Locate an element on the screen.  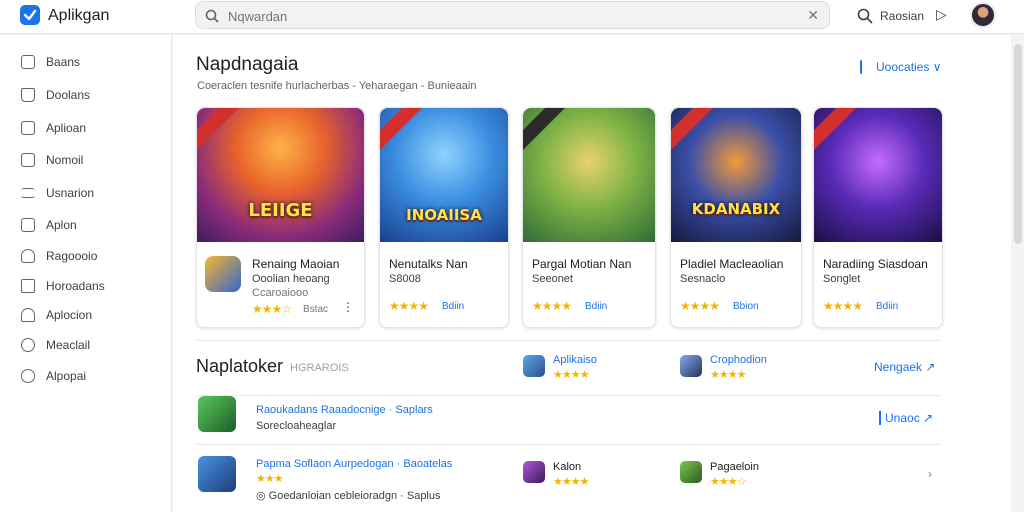
art-title: INOAIISA is located at coordinates (444, 215).